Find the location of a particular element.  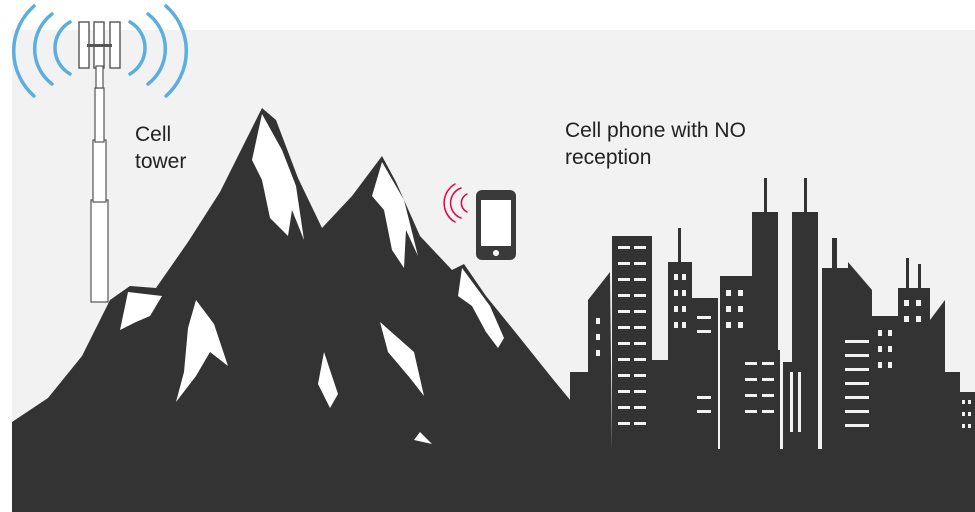

ground-band is located at coordinates (493, 482).